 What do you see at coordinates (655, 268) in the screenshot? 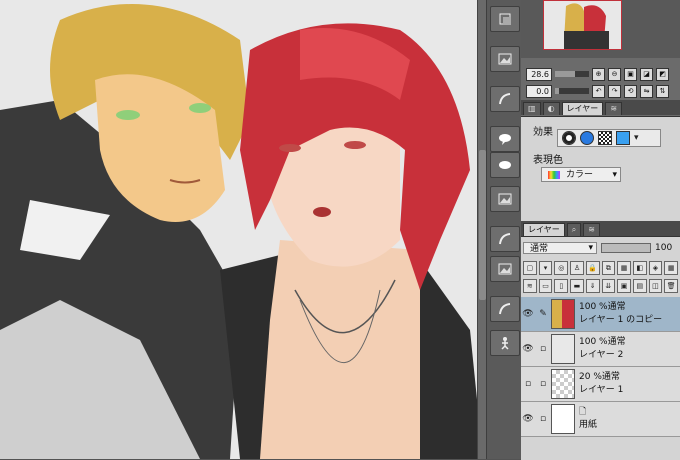
I see `palette-icon: ◈` at bounding box center [655, 268].